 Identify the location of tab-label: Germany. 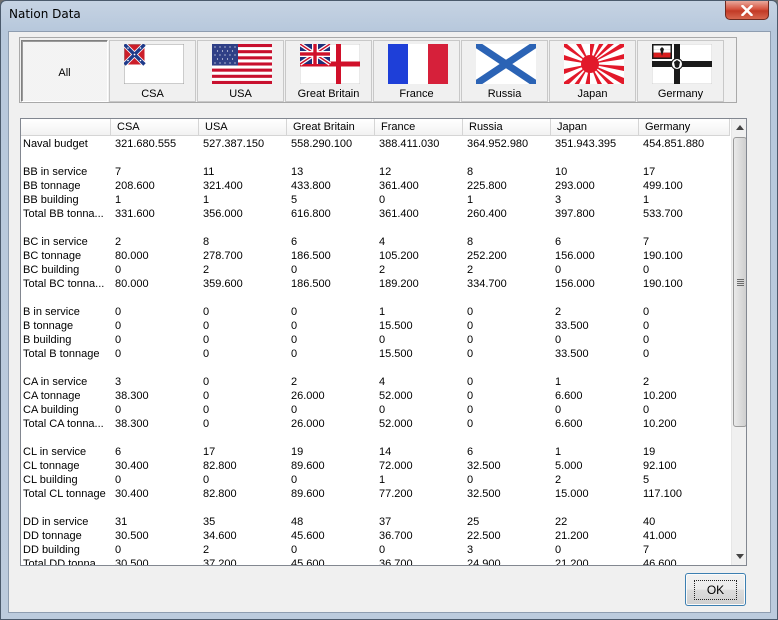
(680, 94).